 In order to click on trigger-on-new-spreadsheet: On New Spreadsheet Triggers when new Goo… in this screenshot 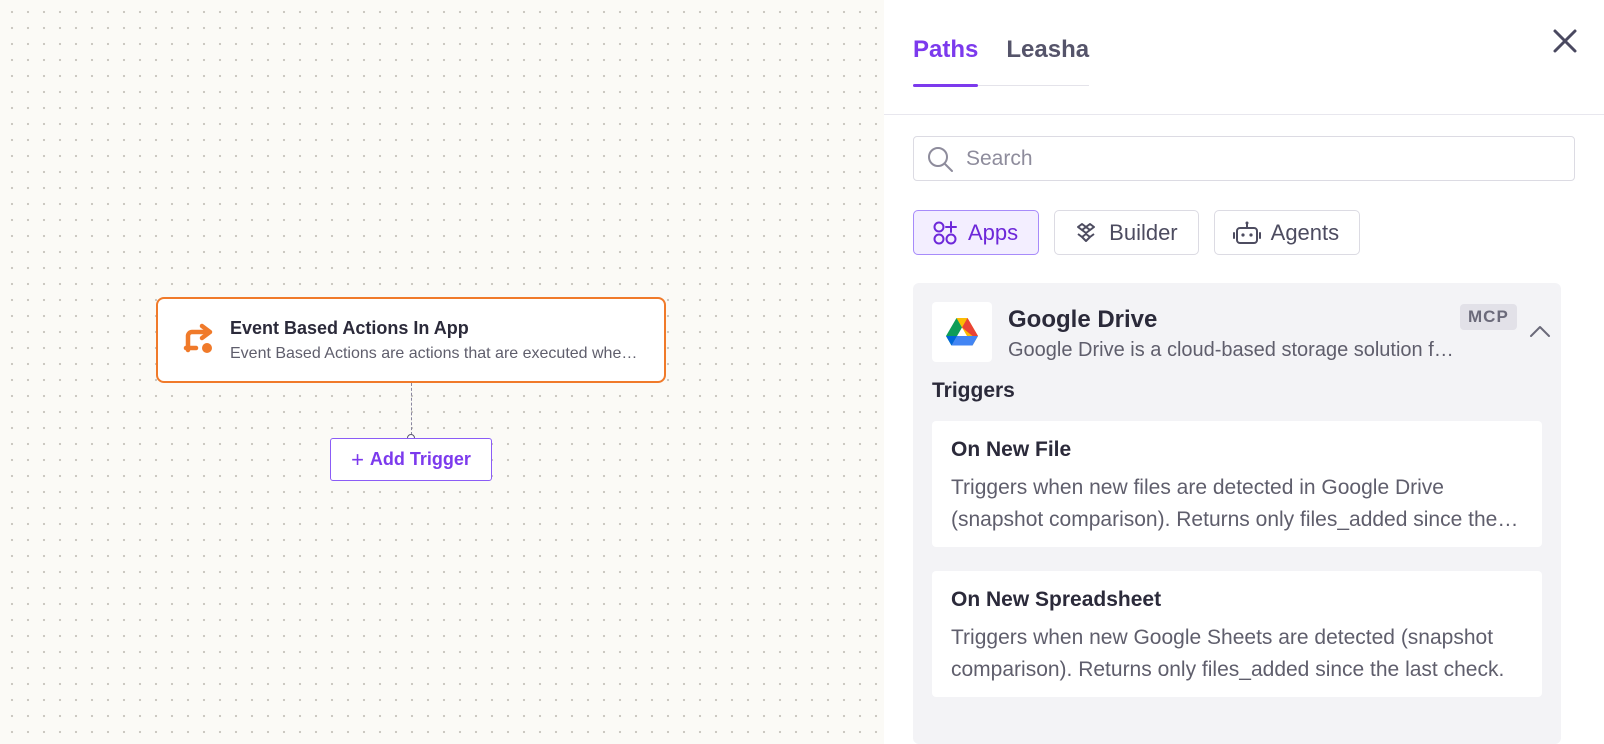, I will do `click(1237, 634)`.